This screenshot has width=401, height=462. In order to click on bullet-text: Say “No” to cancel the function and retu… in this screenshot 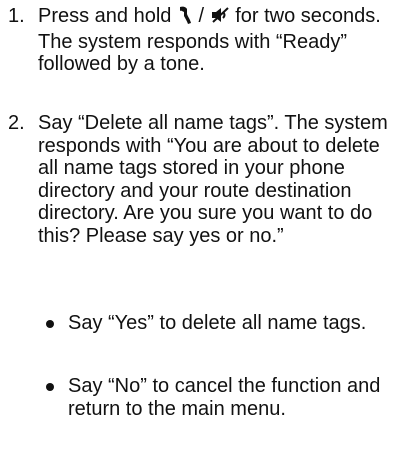, I will do `click(224, 397)`.